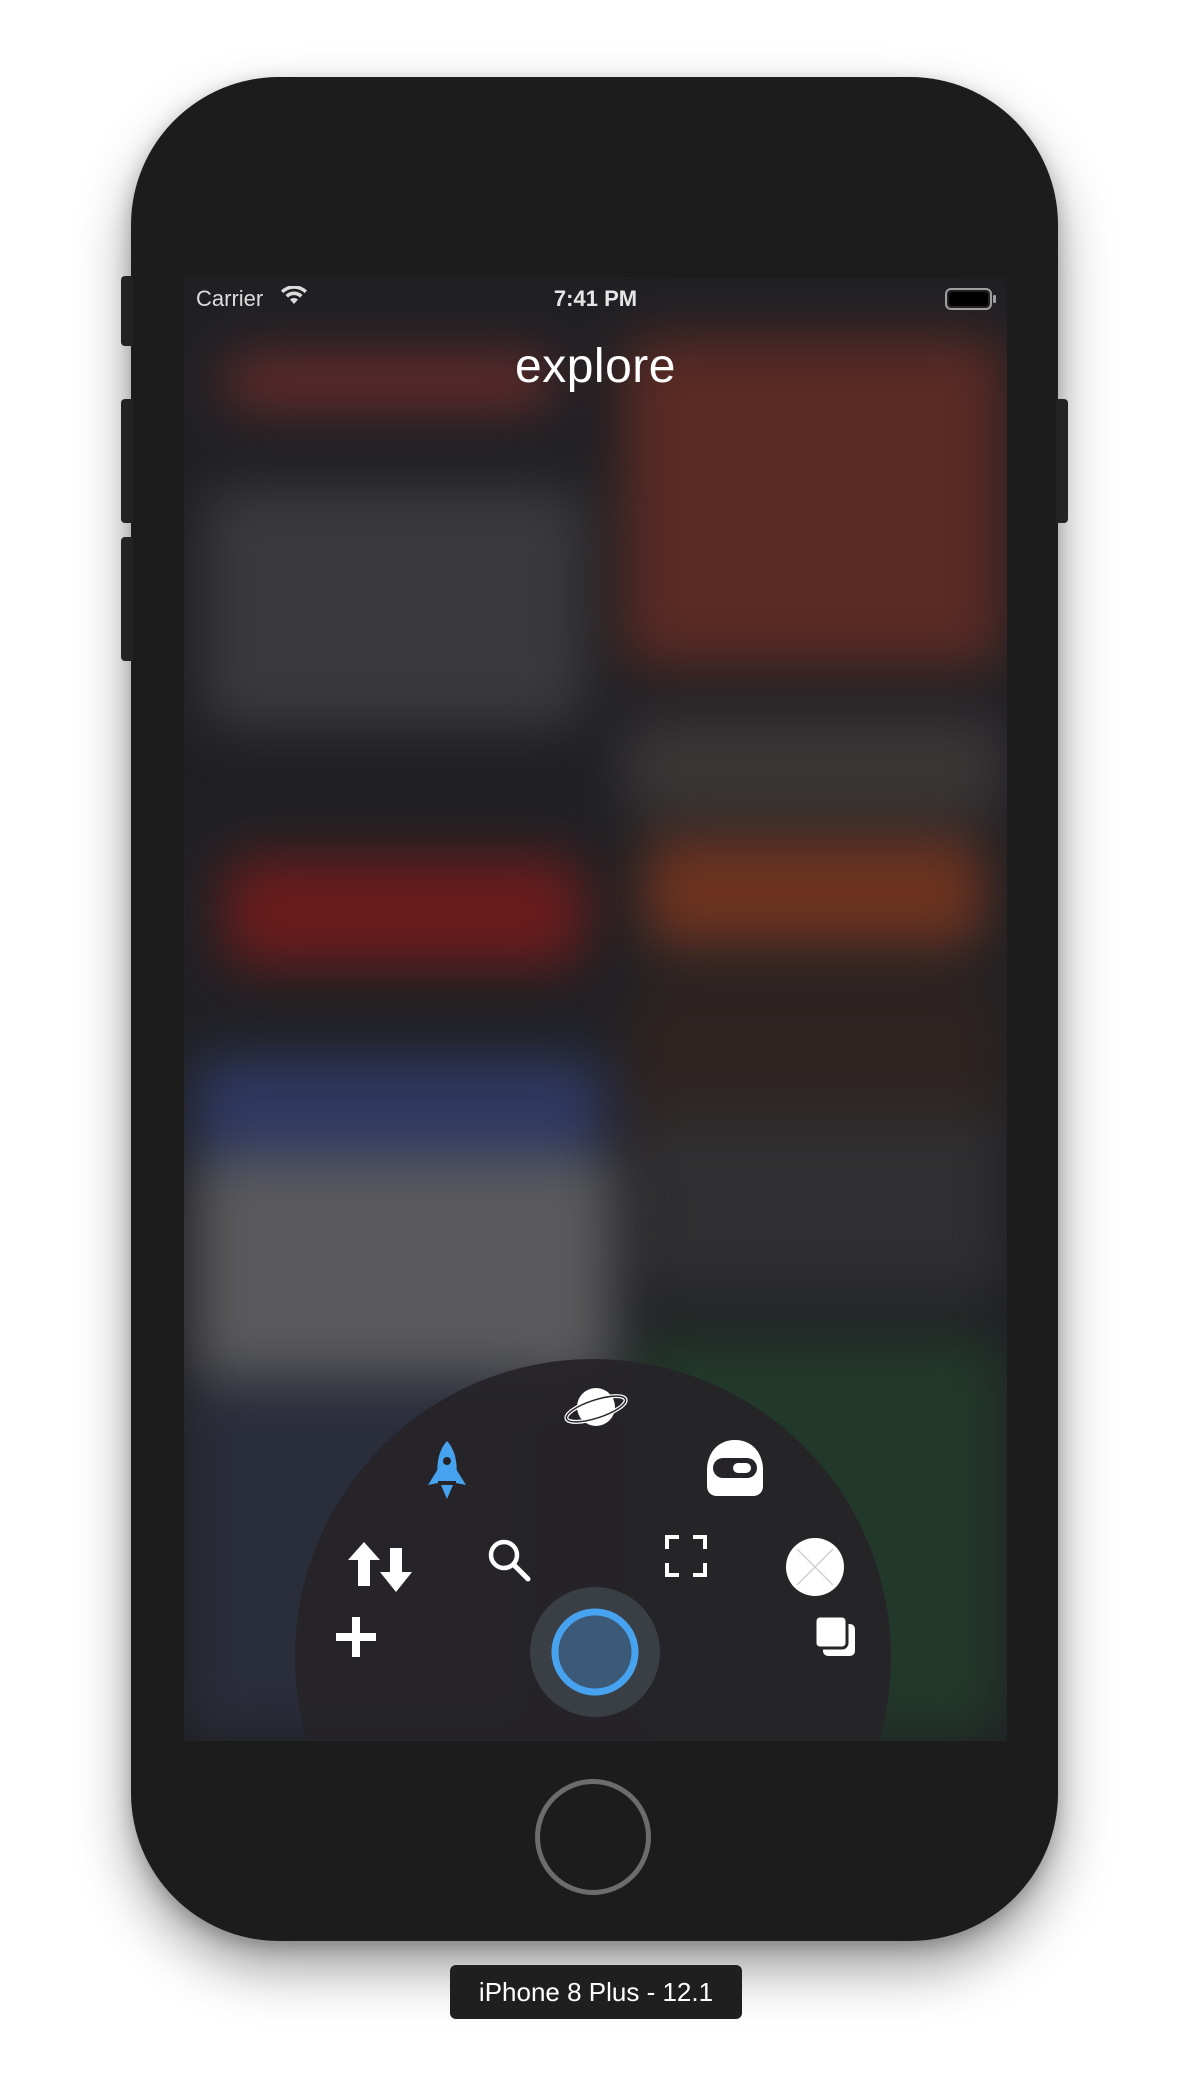  I want to click on status-time: 7:41 PM, so click(595, 298).